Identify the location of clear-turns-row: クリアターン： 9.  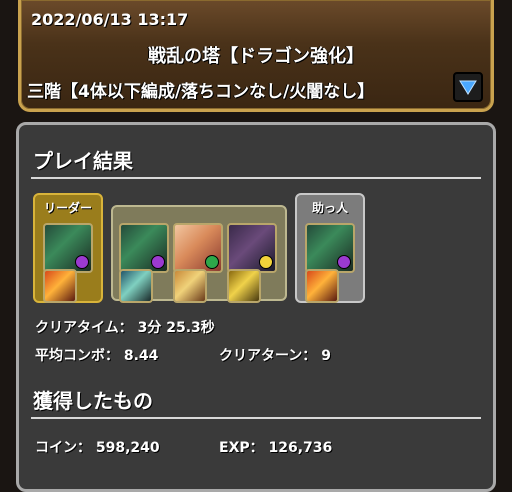
(275, 355).